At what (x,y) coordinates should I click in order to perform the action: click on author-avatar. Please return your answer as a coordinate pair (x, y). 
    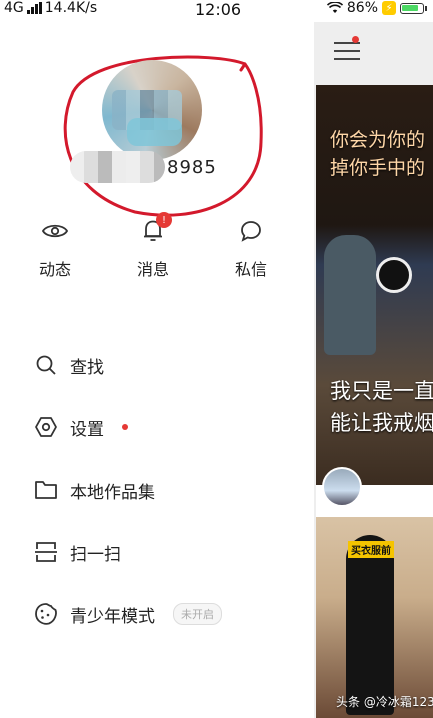
    Looking at the image, I should click on (342, 487).